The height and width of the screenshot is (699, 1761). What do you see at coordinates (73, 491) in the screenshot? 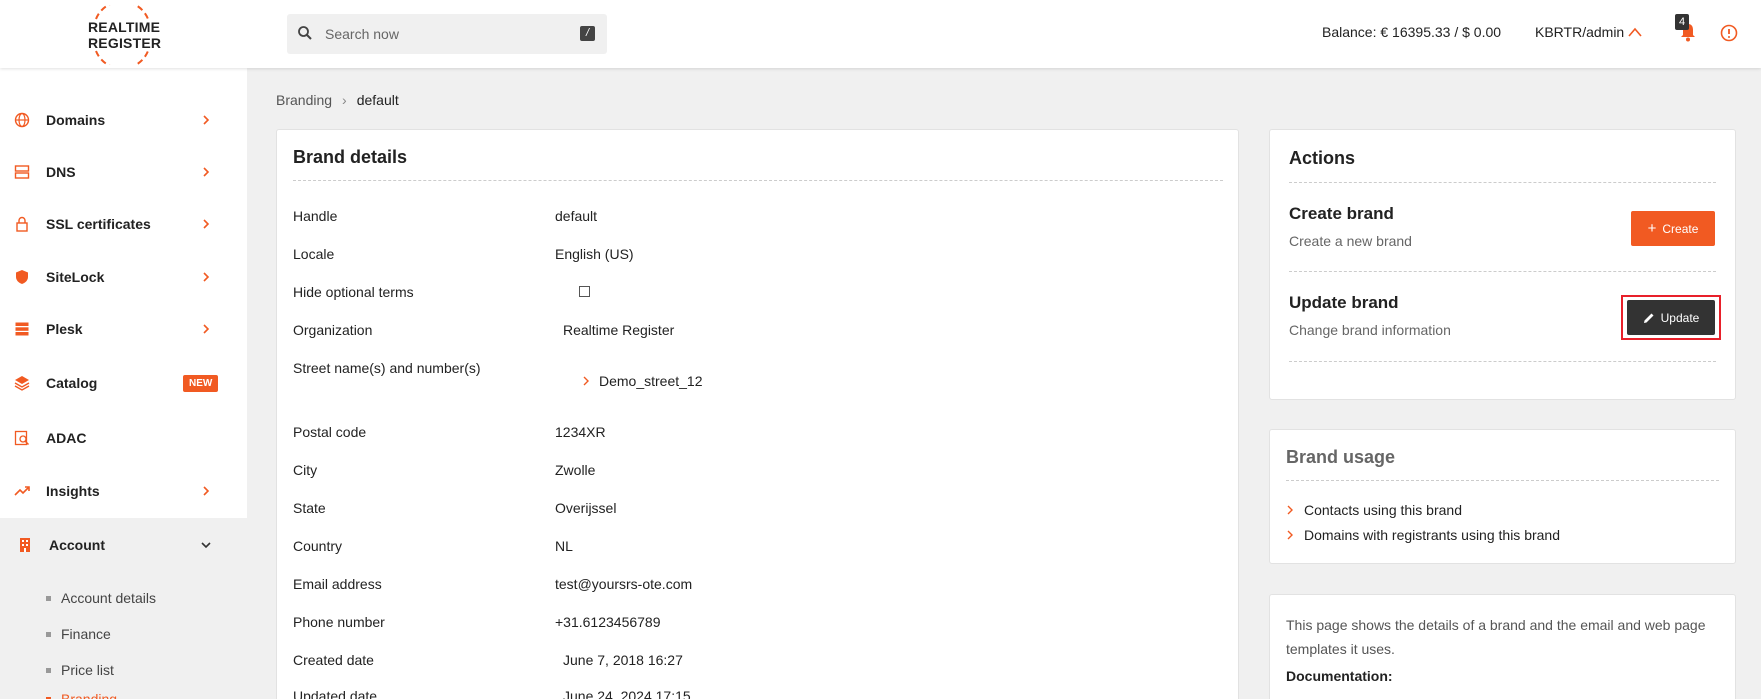
I see `sidebar-item-label: Insights` at bounding box center [73, 491].